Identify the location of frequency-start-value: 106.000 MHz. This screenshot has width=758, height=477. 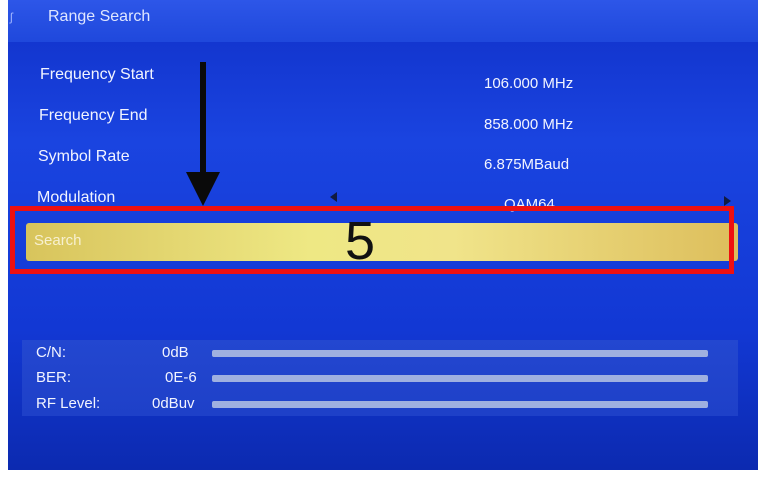
(528, 83).